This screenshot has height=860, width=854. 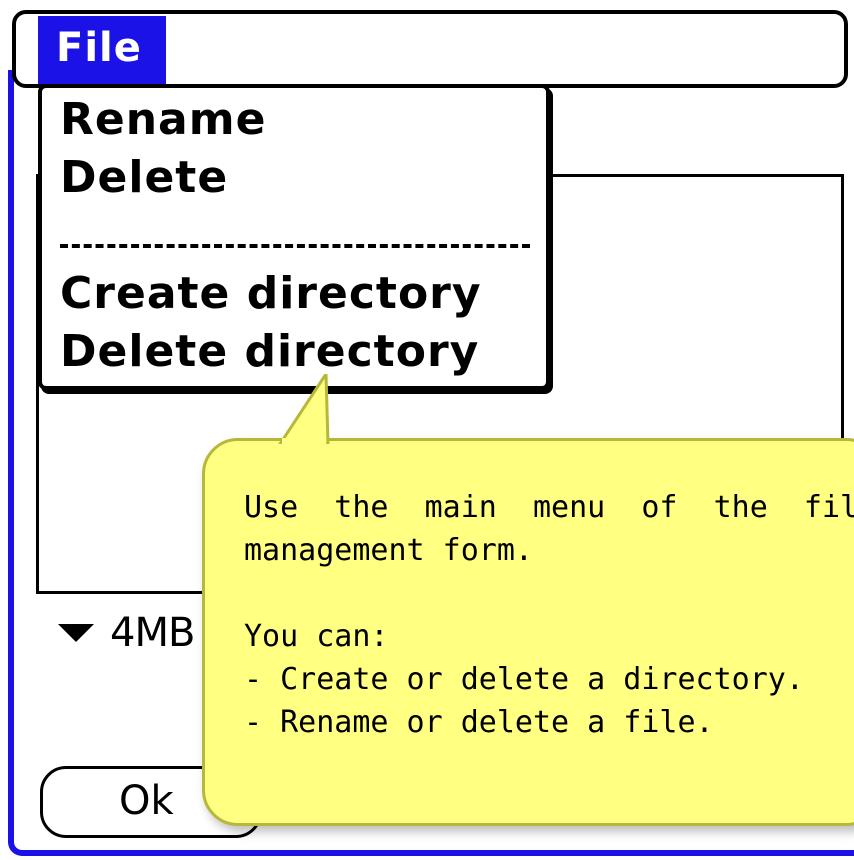 What do you see at coordinates (549, 593) in the screenshot?
I see `tooltip-line-blank` at bounding box center [549, 593].